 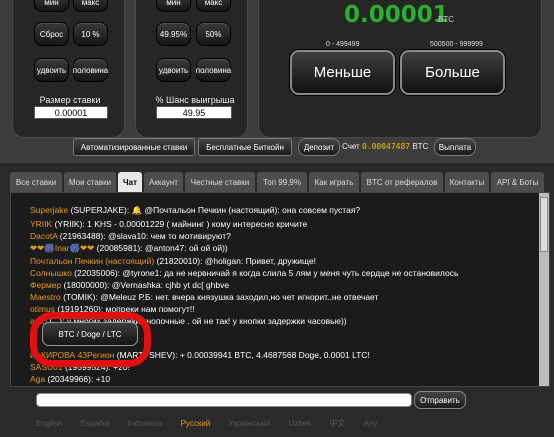 I want to click on balance-label: Счет, so click(x=351, y=146).